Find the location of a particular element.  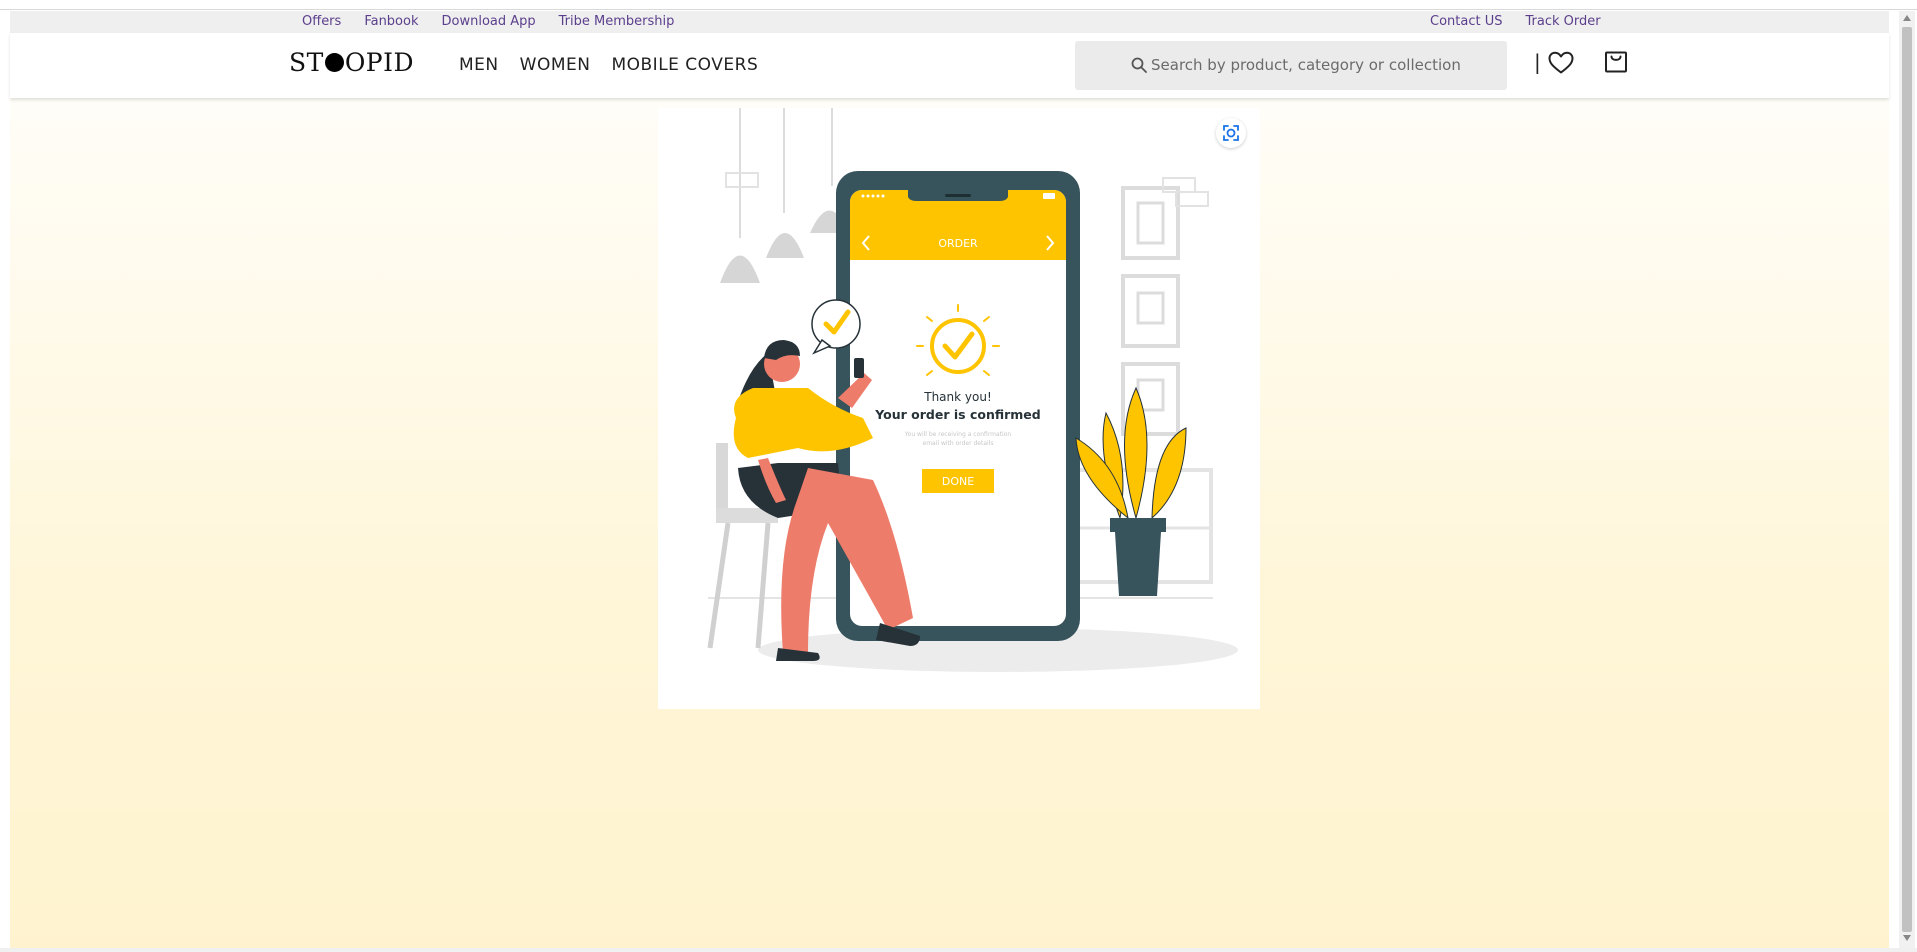

scroll-down-arrow-icon is located at coordinates (1907, 938).